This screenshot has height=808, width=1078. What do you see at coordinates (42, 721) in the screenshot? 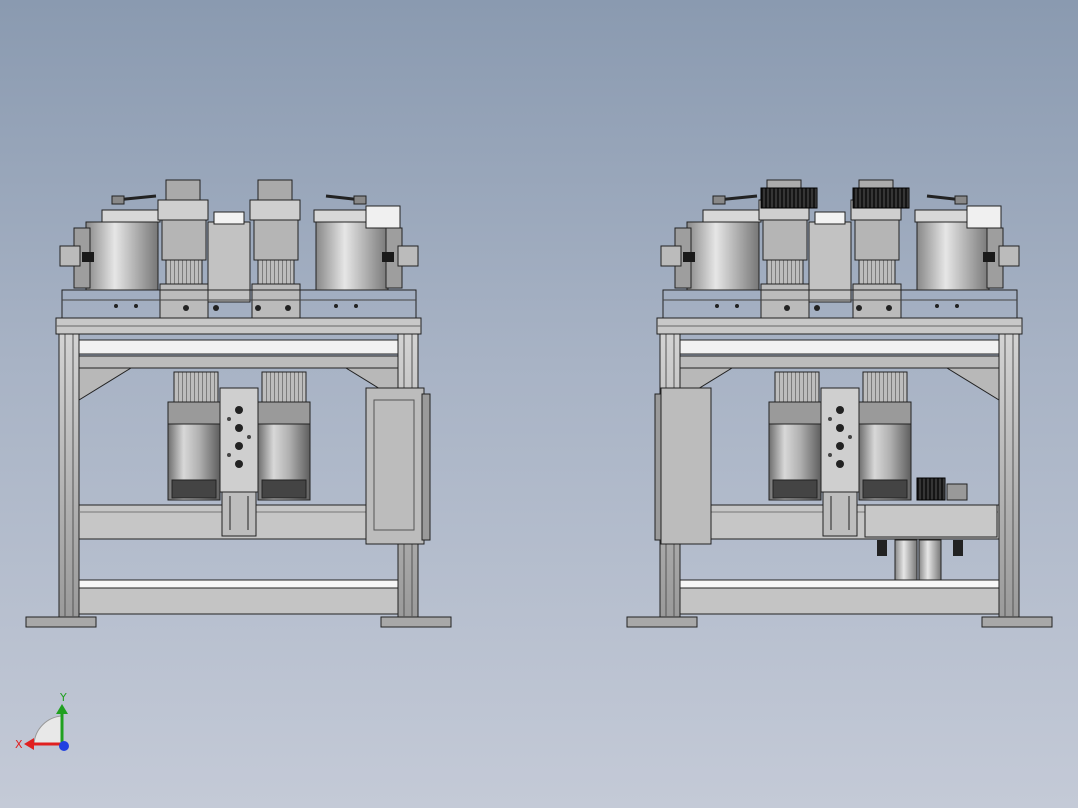
I see `coordinate-triad: Y X` at bounding box center [42, 721].